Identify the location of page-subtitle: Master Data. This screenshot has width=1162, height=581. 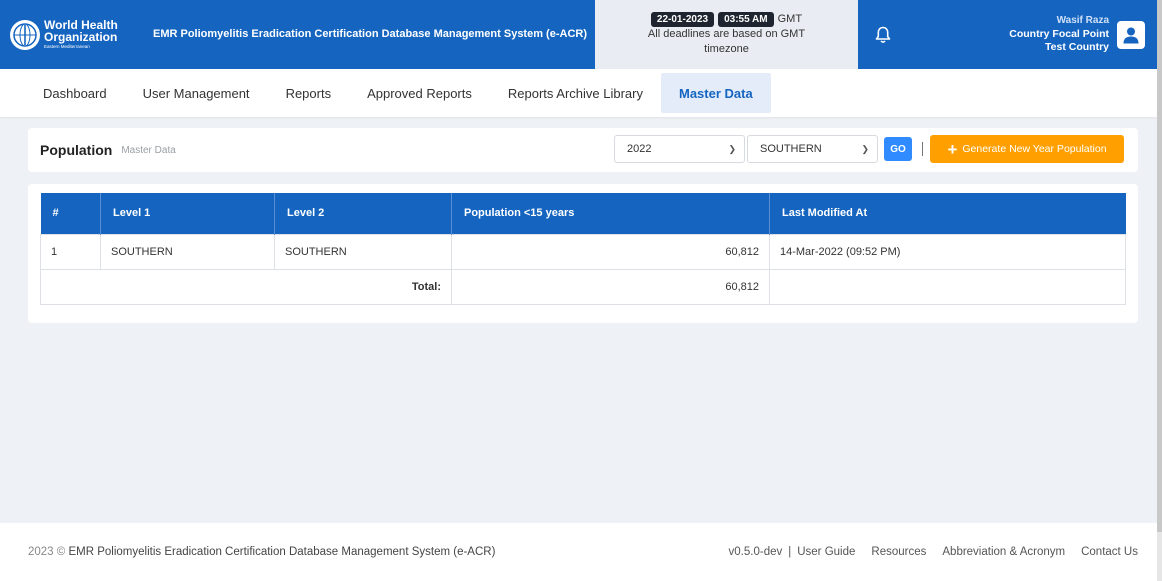
(148, 150).